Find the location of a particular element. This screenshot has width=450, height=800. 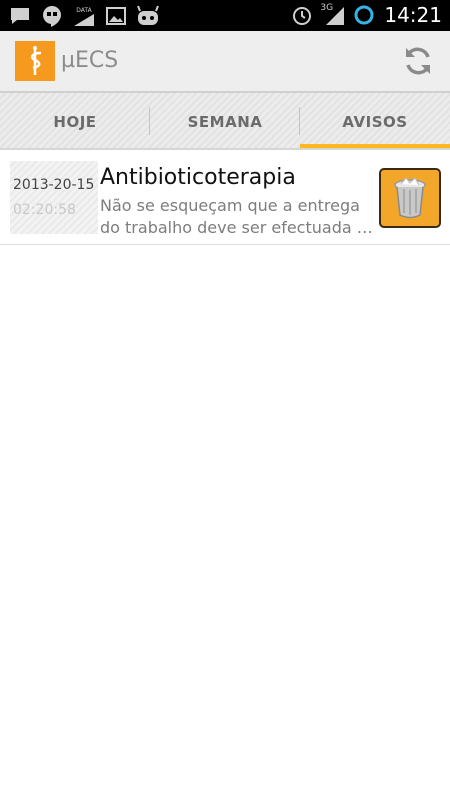

app-title: µECS is located at coordinates (90, 60).